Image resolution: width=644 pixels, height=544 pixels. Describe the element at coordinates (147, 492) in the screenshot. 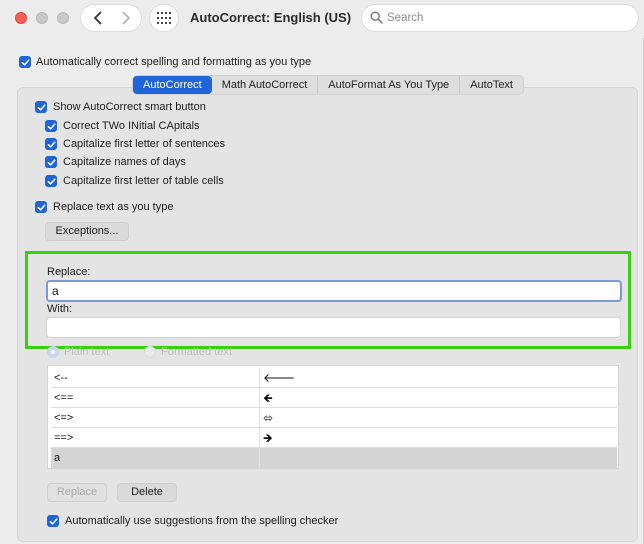

I see `delete-button: Delete` at that location.